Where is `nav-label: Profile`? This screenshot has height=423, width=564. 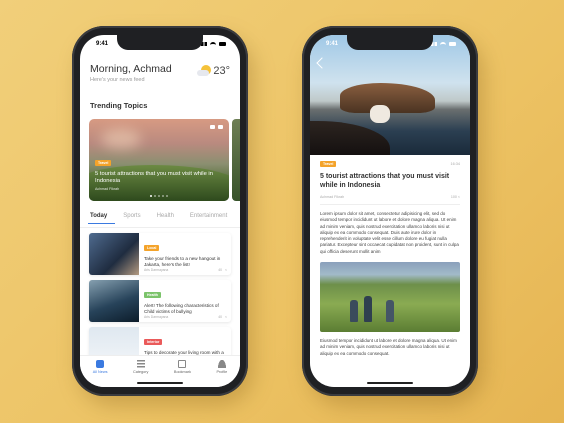 nav-label: Profile is located at coordinates (222, 372).